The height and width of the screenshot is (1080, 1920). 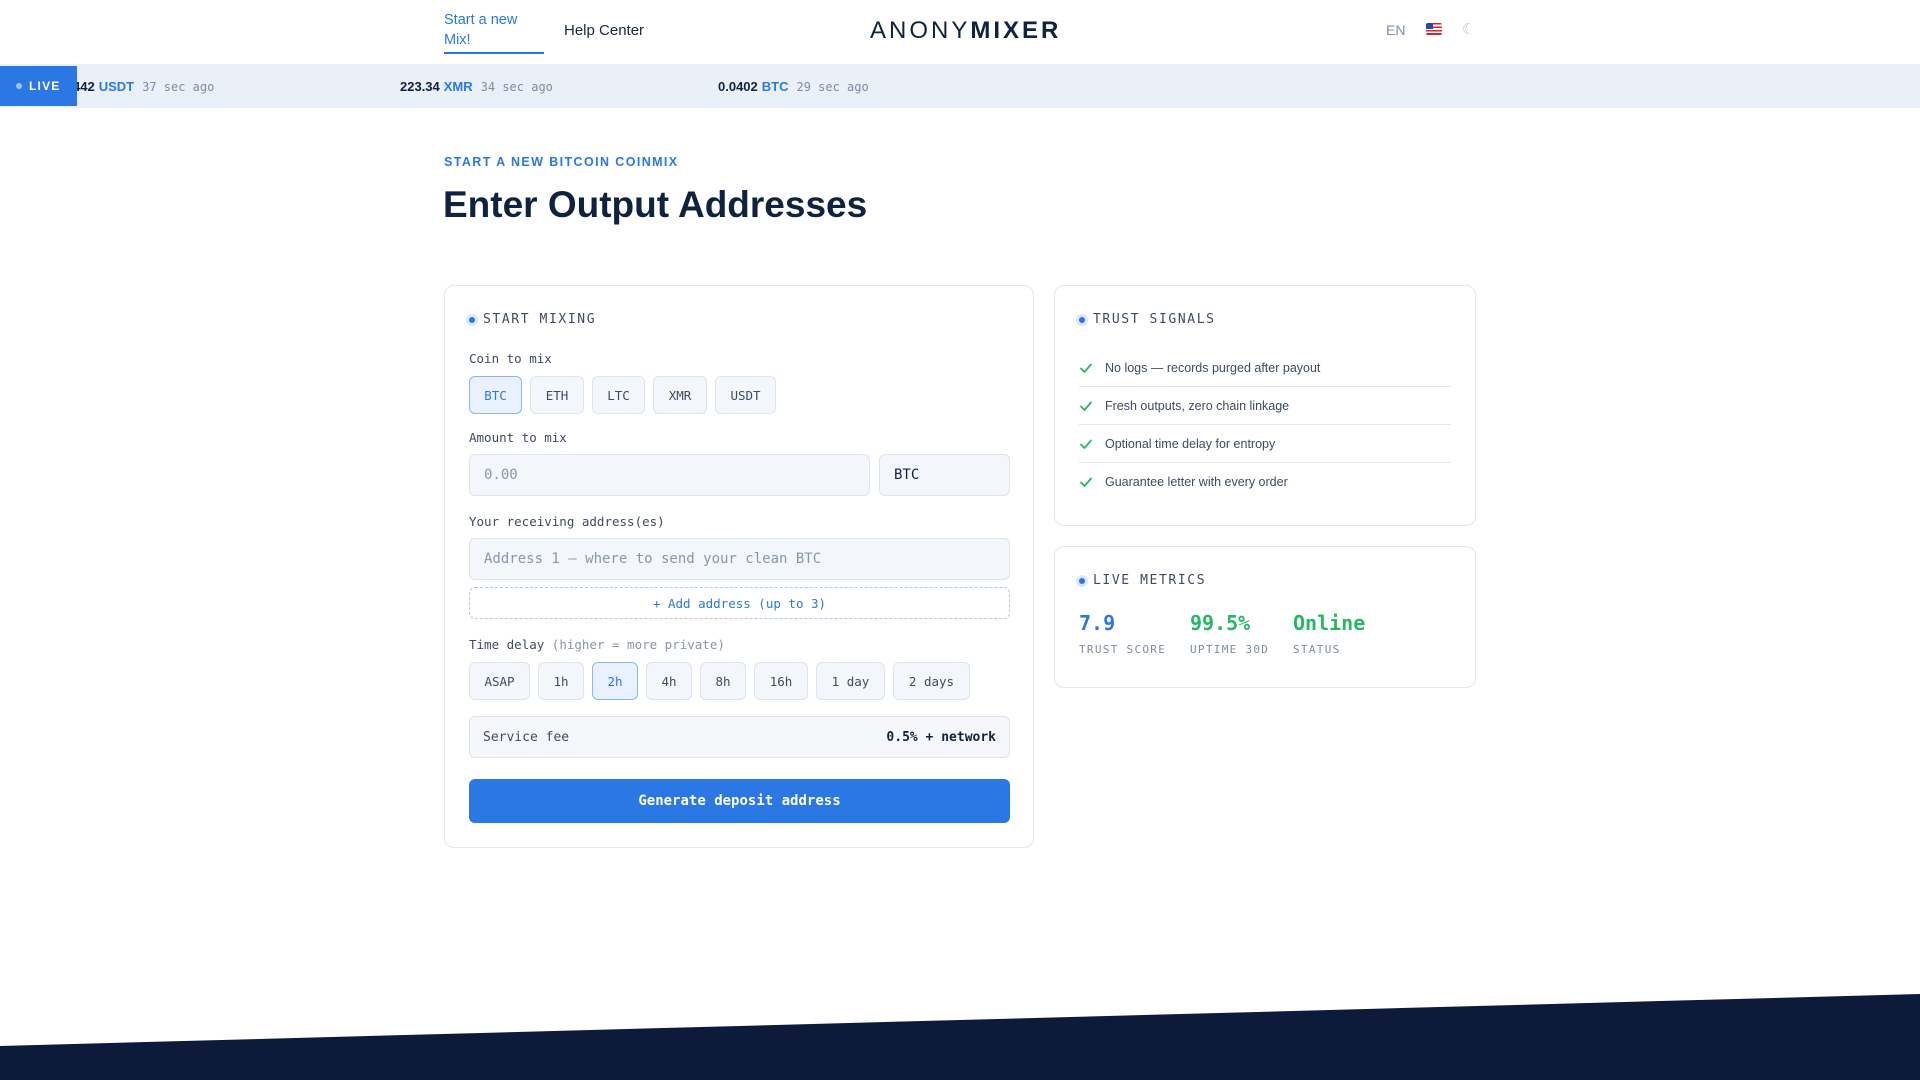 I want to click on page-eyebrow: START A NEW BITCOIN COINMIX, so click(x=561, y=162).